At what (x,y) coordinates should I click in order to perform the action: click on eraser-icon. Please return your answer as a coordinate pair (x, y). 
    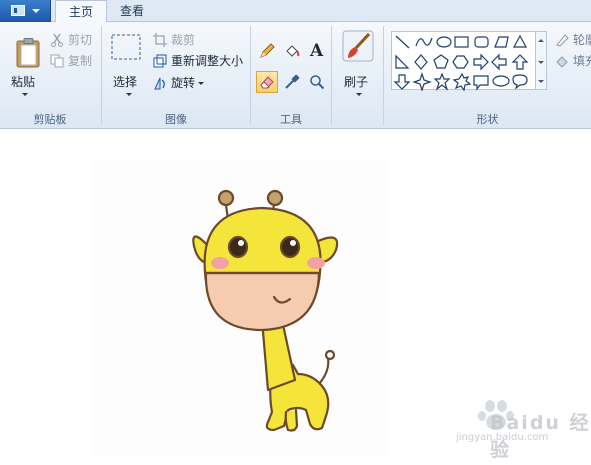
    Looking at the image, I should click on (267, 82).